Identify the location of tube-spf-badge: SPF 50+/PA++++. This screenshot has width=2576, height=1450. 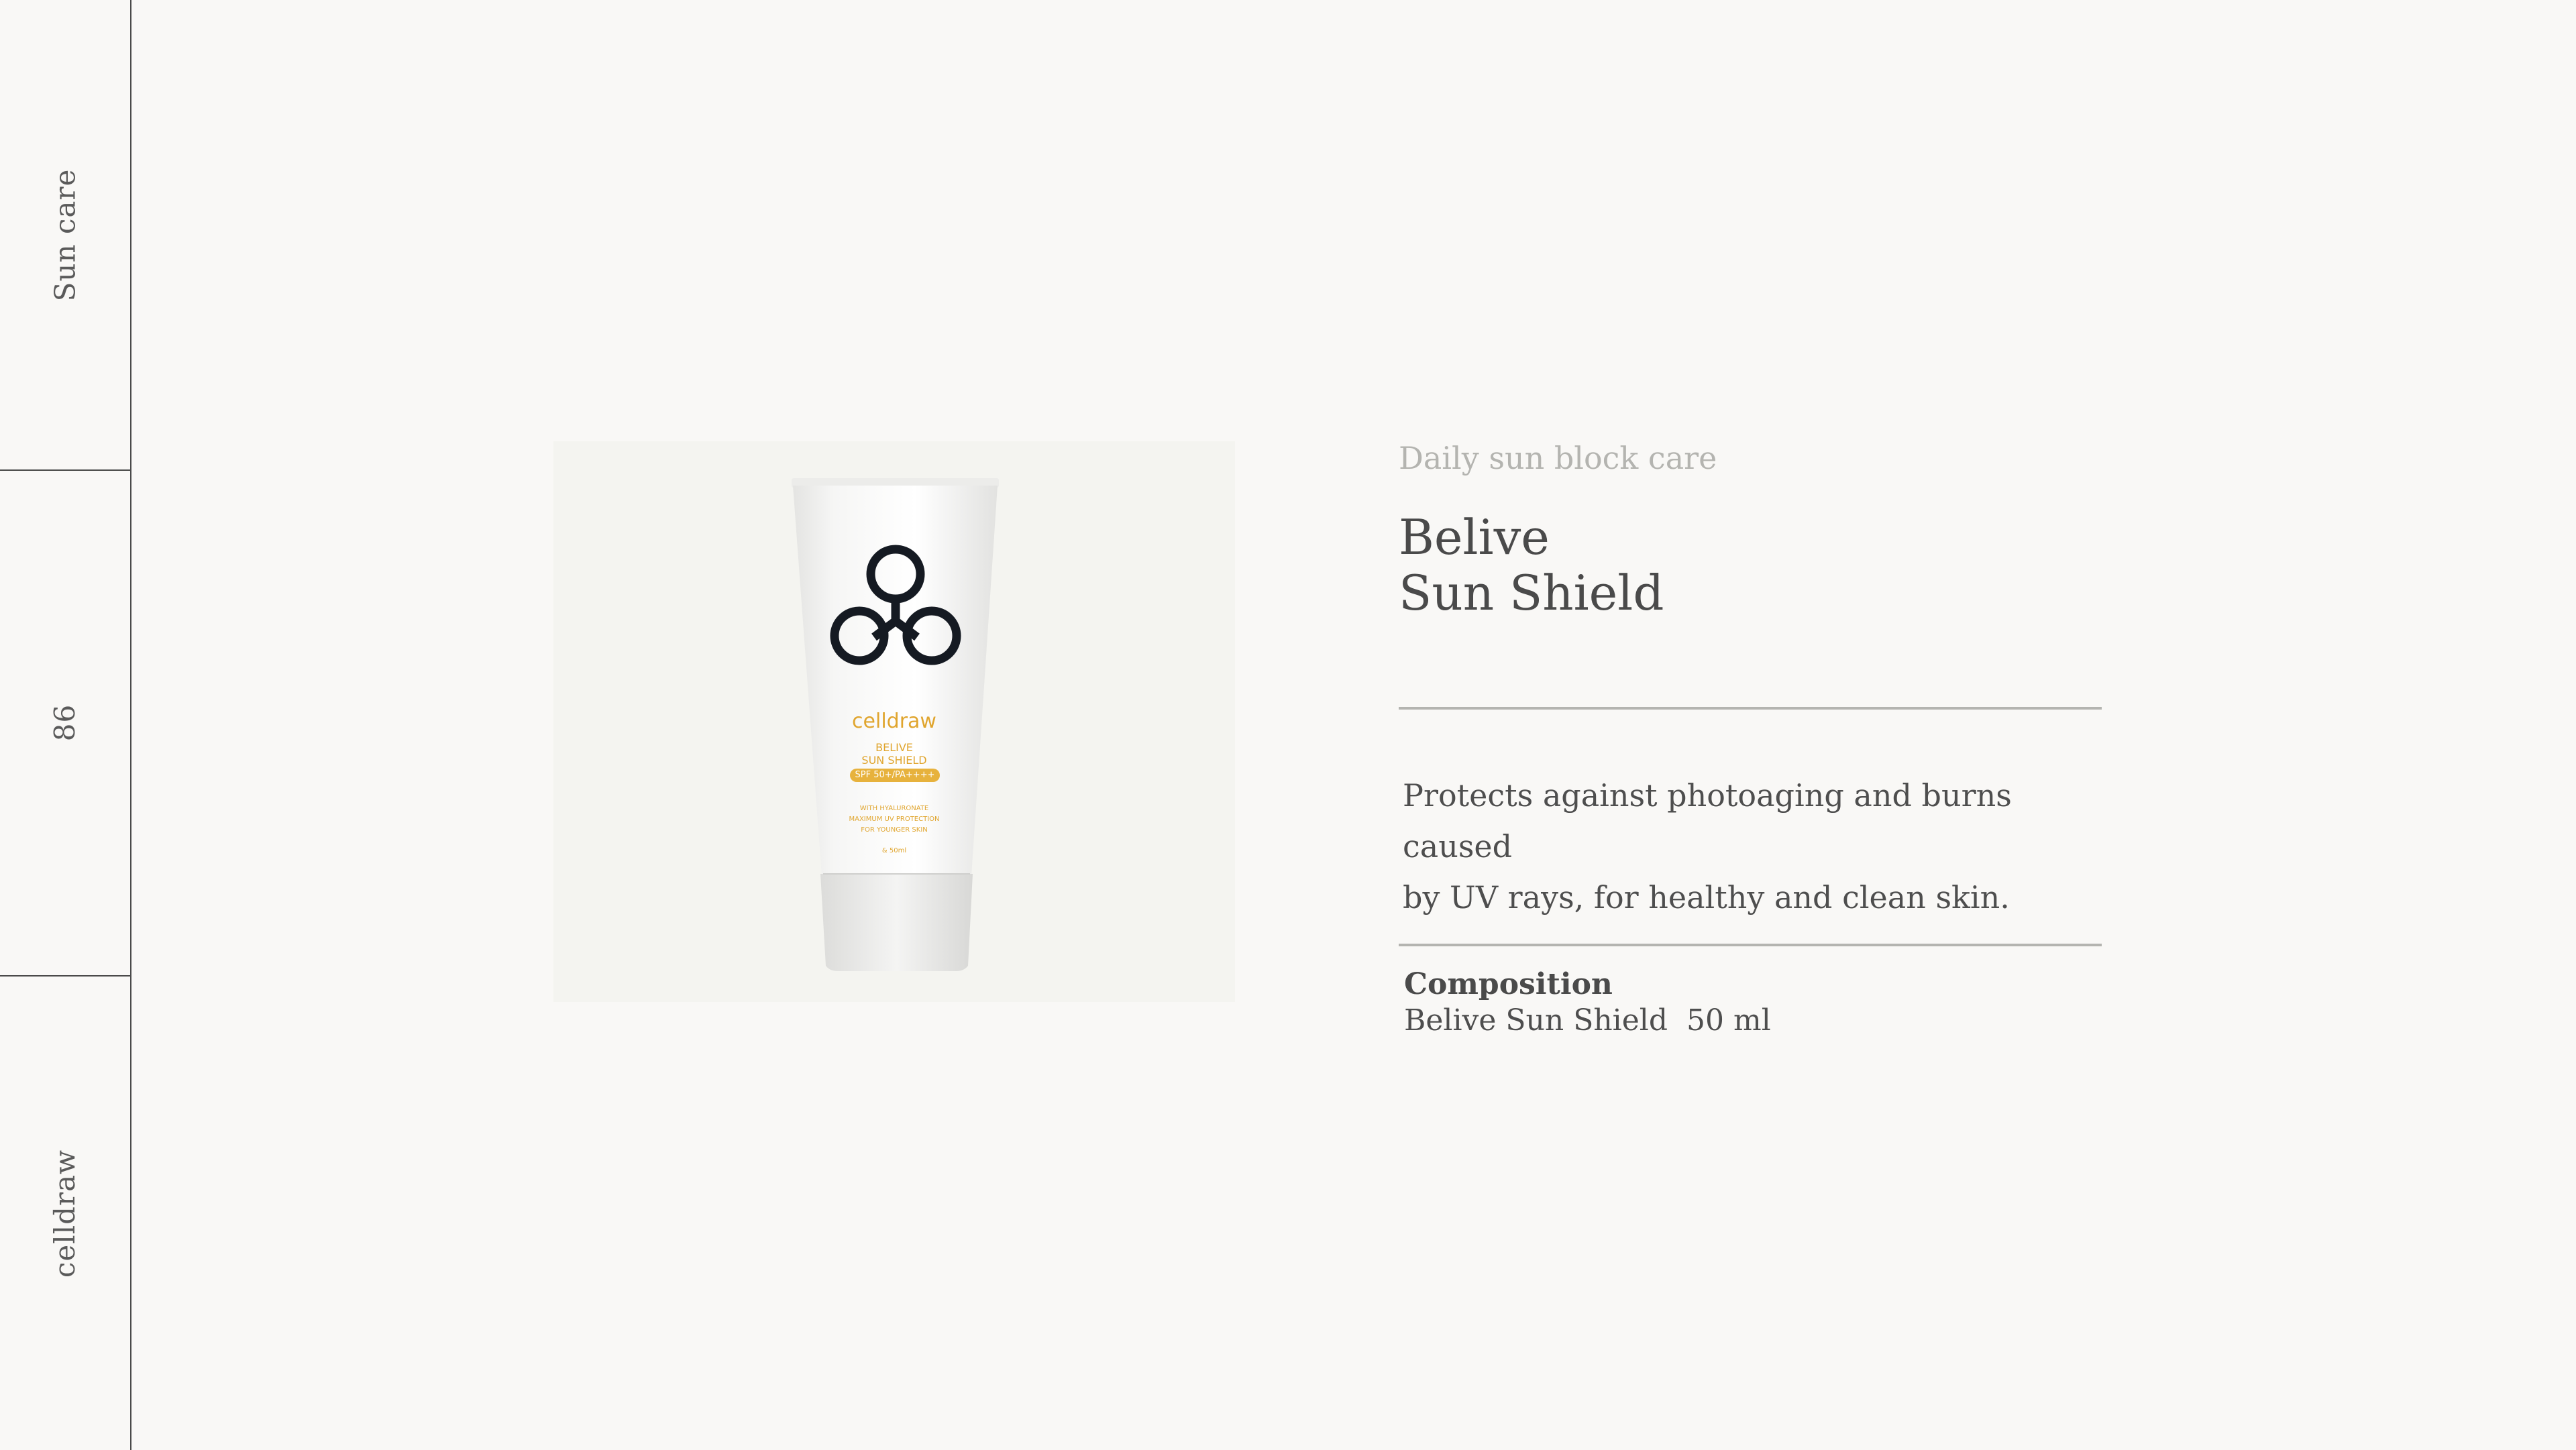
(895, 775).